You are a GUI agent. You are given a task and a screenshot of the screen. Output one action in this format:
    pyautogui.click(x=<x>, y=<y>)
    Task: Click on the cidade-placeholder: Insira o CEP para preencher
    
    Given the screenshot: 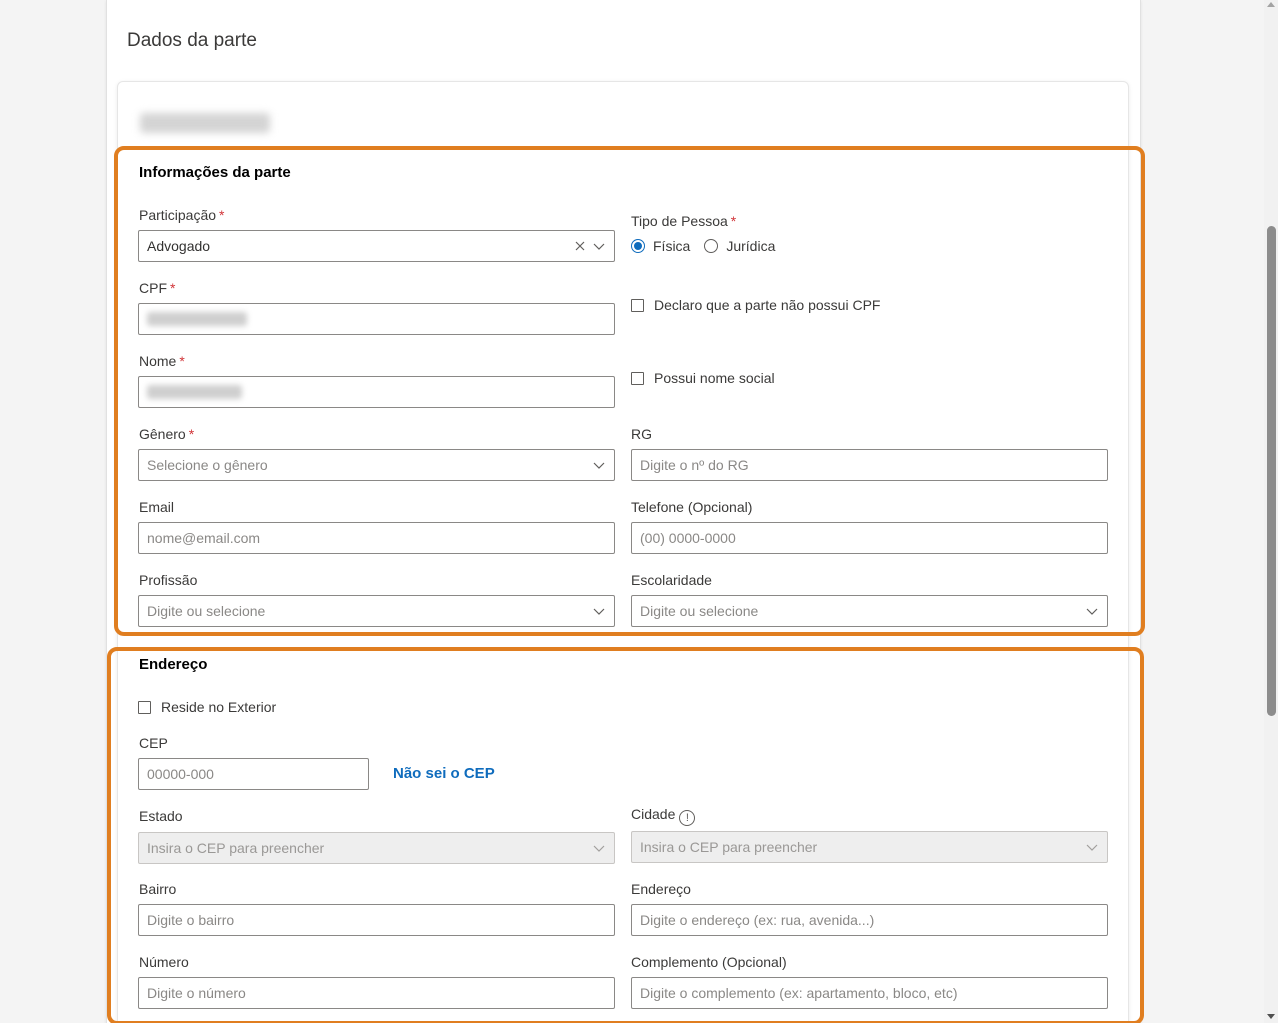 What is the action you would take?
    pyautogui.click(x=729, y=847)
    